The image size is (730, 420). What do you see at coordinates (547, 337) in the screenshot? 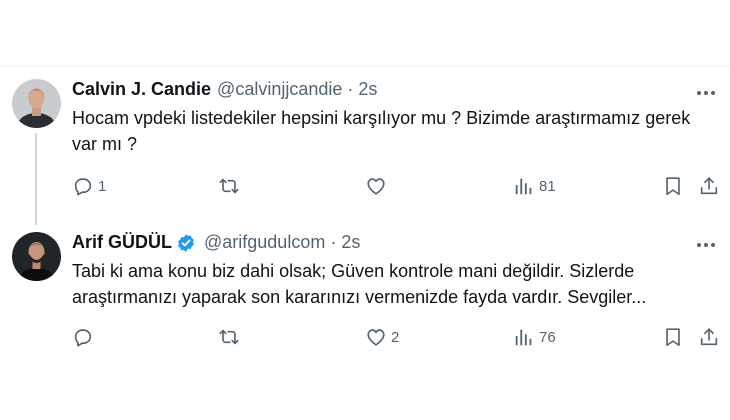
I see `views-count: 76` at bounding box center [547, 337].